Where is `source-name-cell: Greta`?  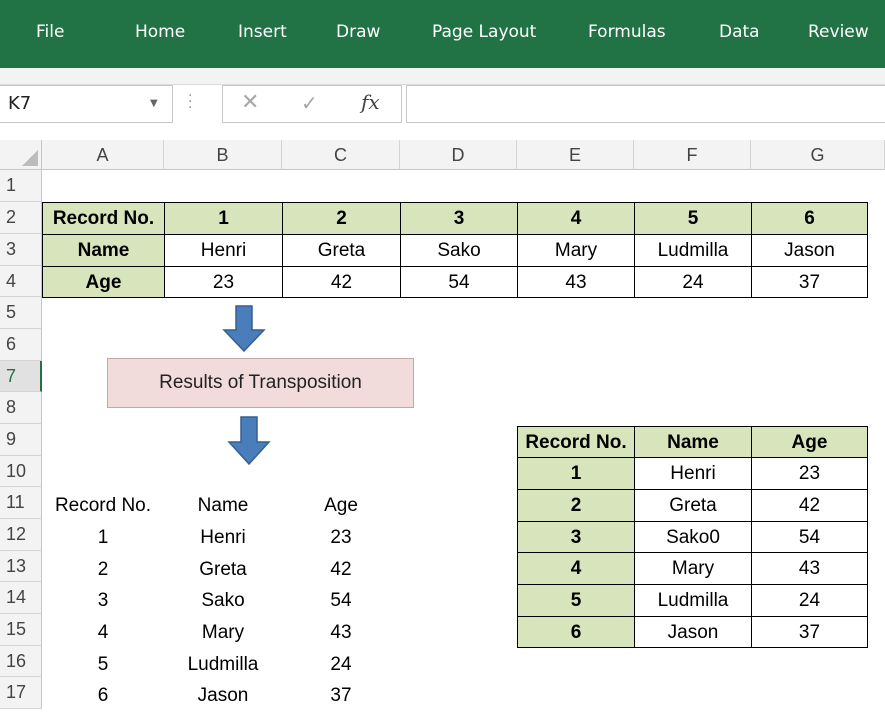 source-name-cell: Greta is located at coordinates (341, 250).